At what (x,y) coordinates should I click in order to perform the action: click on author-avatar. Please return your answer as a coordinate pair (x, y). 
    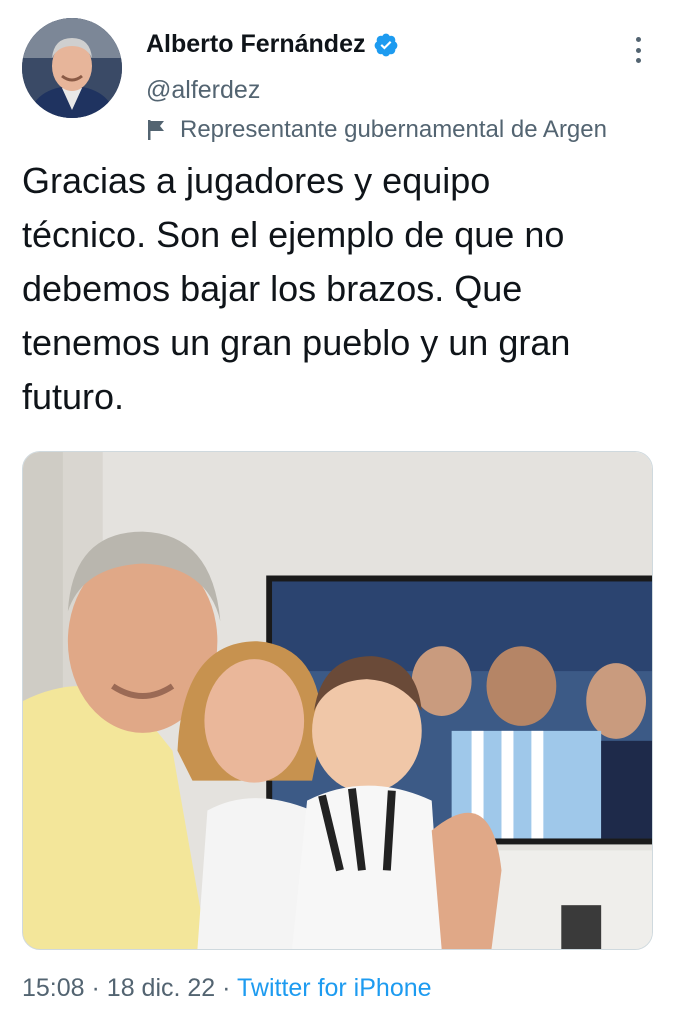
    Looking at the image, I should click on (72, 68).